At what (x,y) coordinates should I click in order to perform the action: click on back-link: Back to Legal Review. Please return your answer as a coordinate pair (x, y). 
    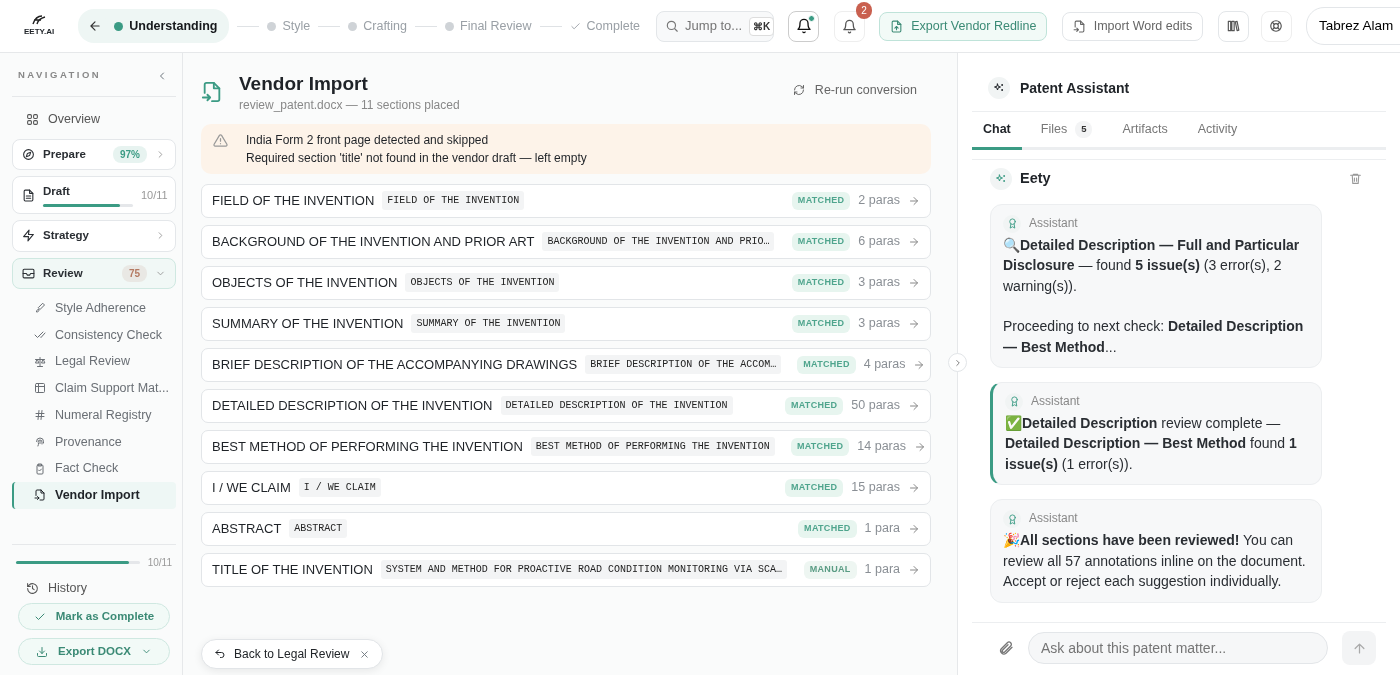
    Looking at the image, I should click on (282, 654).